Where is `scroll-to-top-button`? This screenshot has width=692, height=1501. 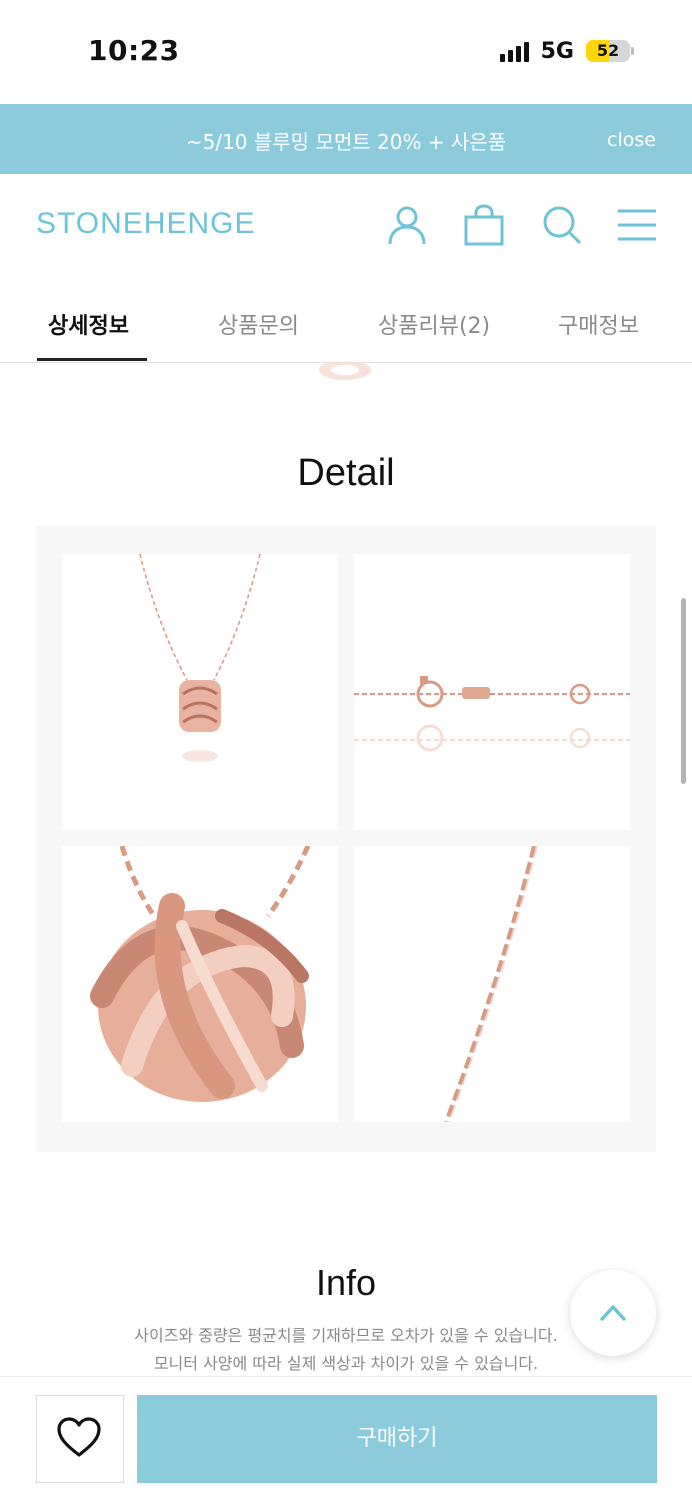
scroll-to-top-button is located at coordinates (613, 1313).